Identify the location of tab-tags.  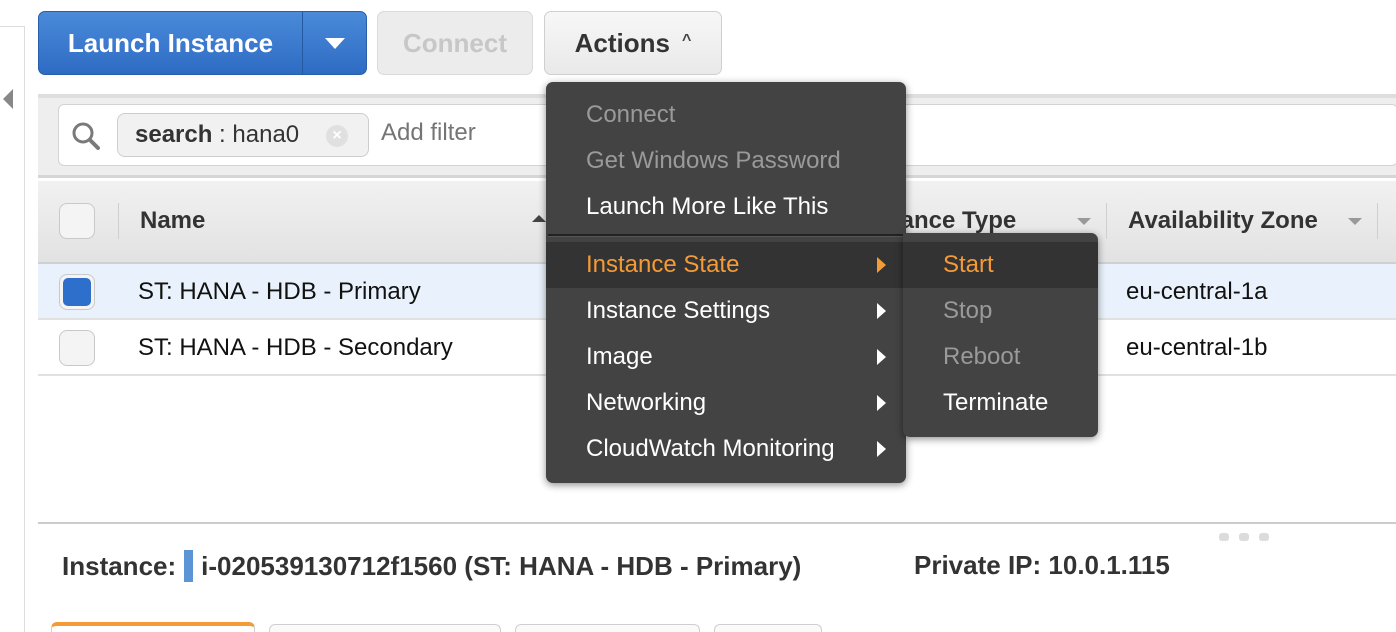
(768, 628).